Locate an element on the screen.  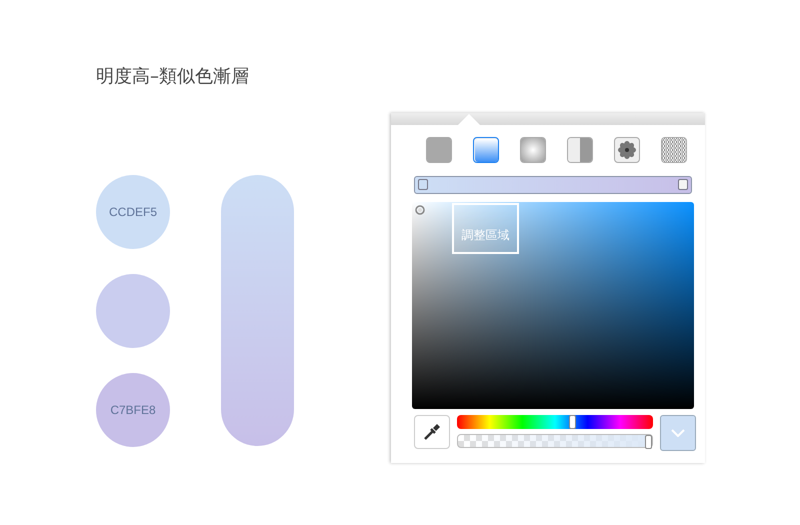
hue-thumb is located at coordinates (572, 422).